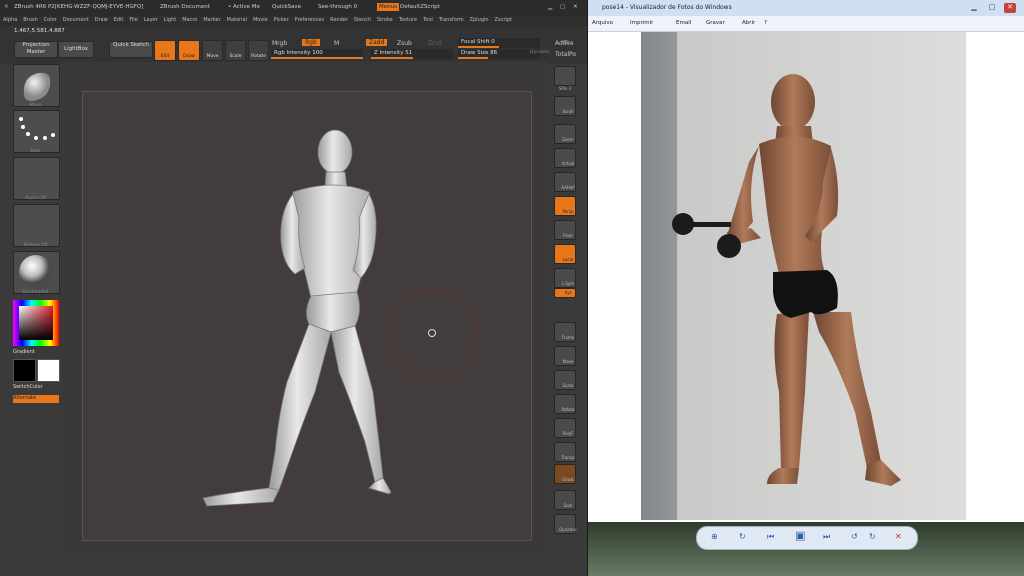  What do you see at coordinates (765, 23) in the screenshot?
I see `help-icon: ?` at bounding box center [765, 23].